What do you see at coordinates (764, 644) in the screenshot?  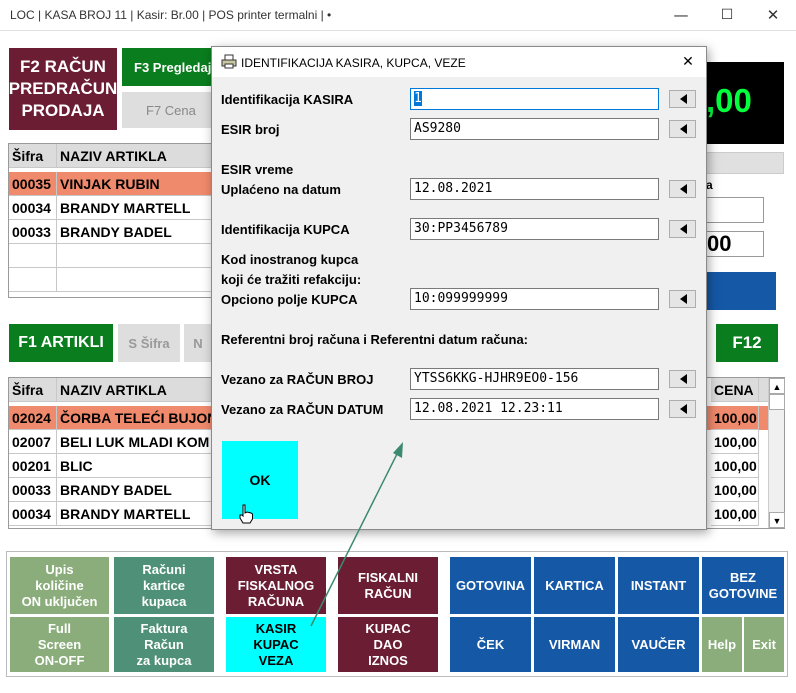 I see `exit-button: Exit` at bounding box center [764, 644].